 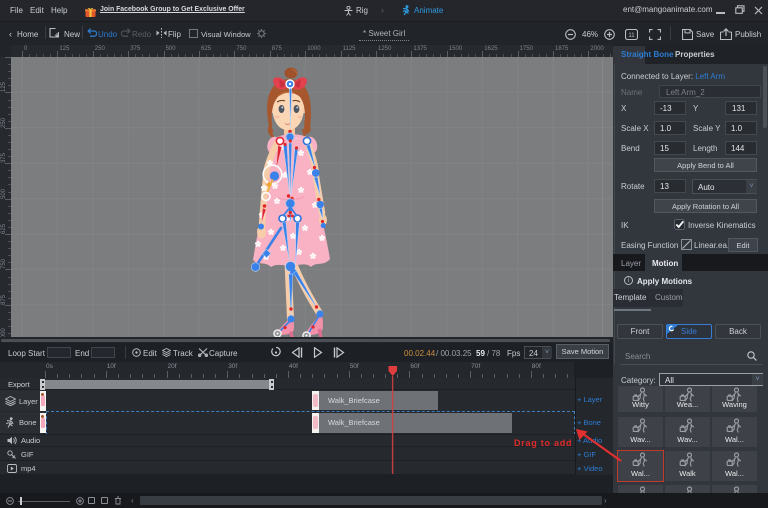 What do you see at coordinates (631, 36) in the screenshot?
I see `svg-text: 11` at bounding box center [631, 36].